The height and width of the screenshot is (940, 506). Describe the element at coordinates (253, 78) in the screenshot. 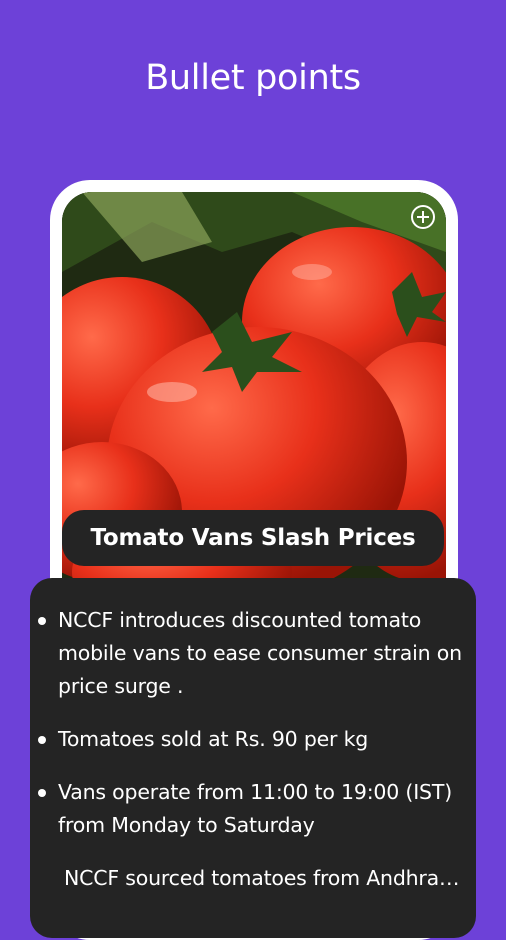

I see `page-heading: Bullet points` at that location.